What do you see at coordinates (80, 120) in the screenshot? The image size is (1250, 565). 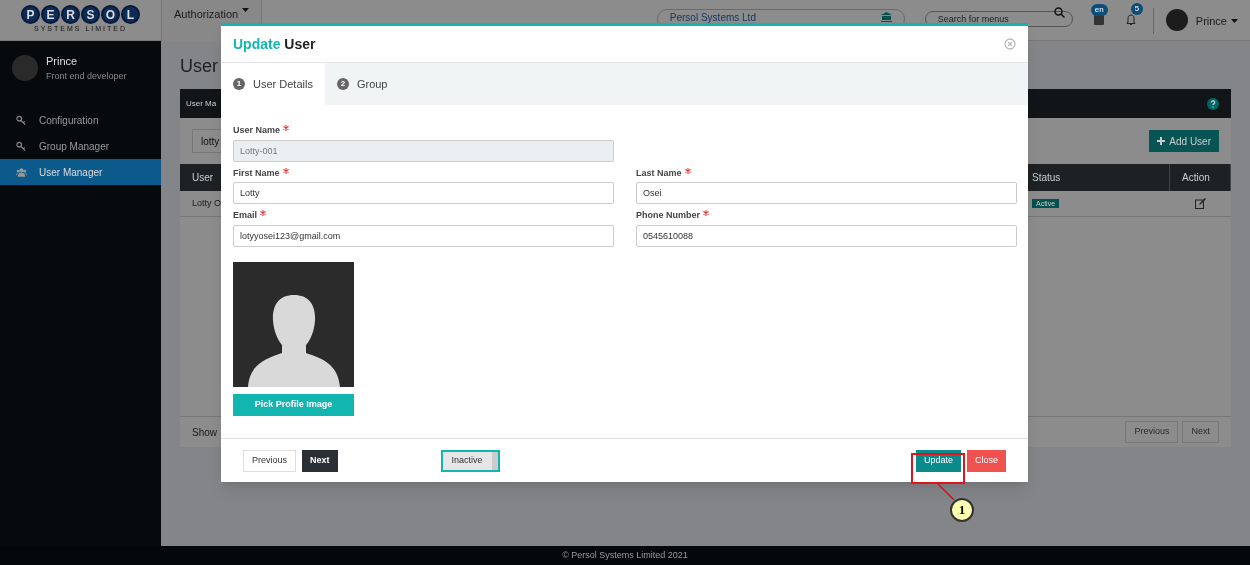 I see `sidebar-item: Configuration` at bounding box center [80, 120].